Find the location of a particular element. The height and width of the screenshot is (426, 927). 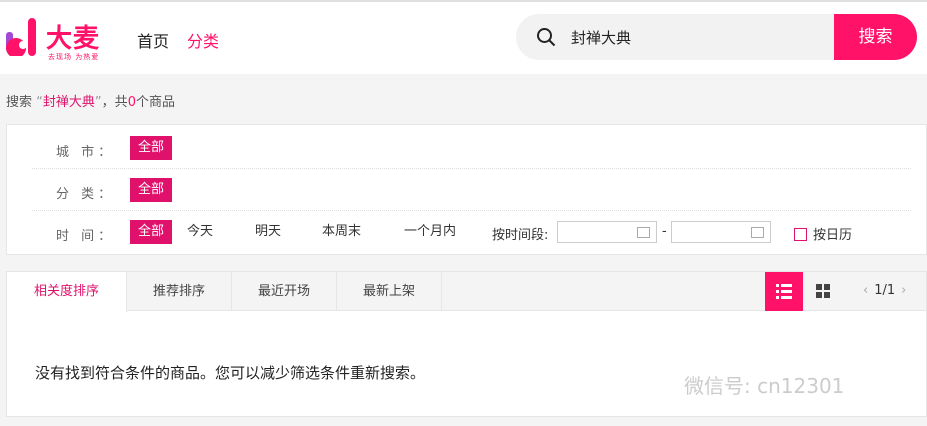

filter-time-today: 今天 is located at coordinates (200, 232).